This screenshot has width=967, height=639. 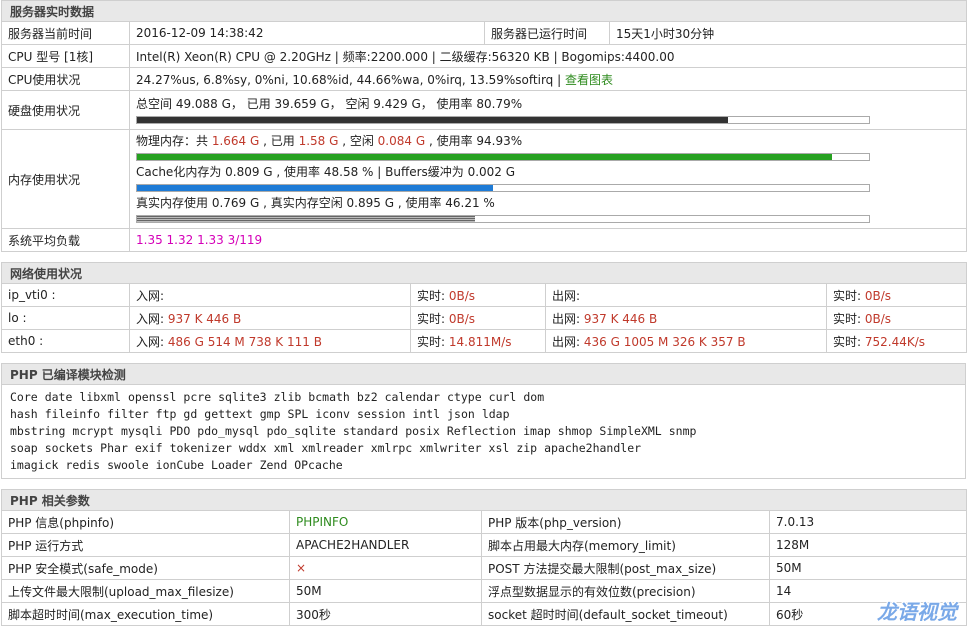 I want to click on module-item: zip, so click(x=527, y=448).